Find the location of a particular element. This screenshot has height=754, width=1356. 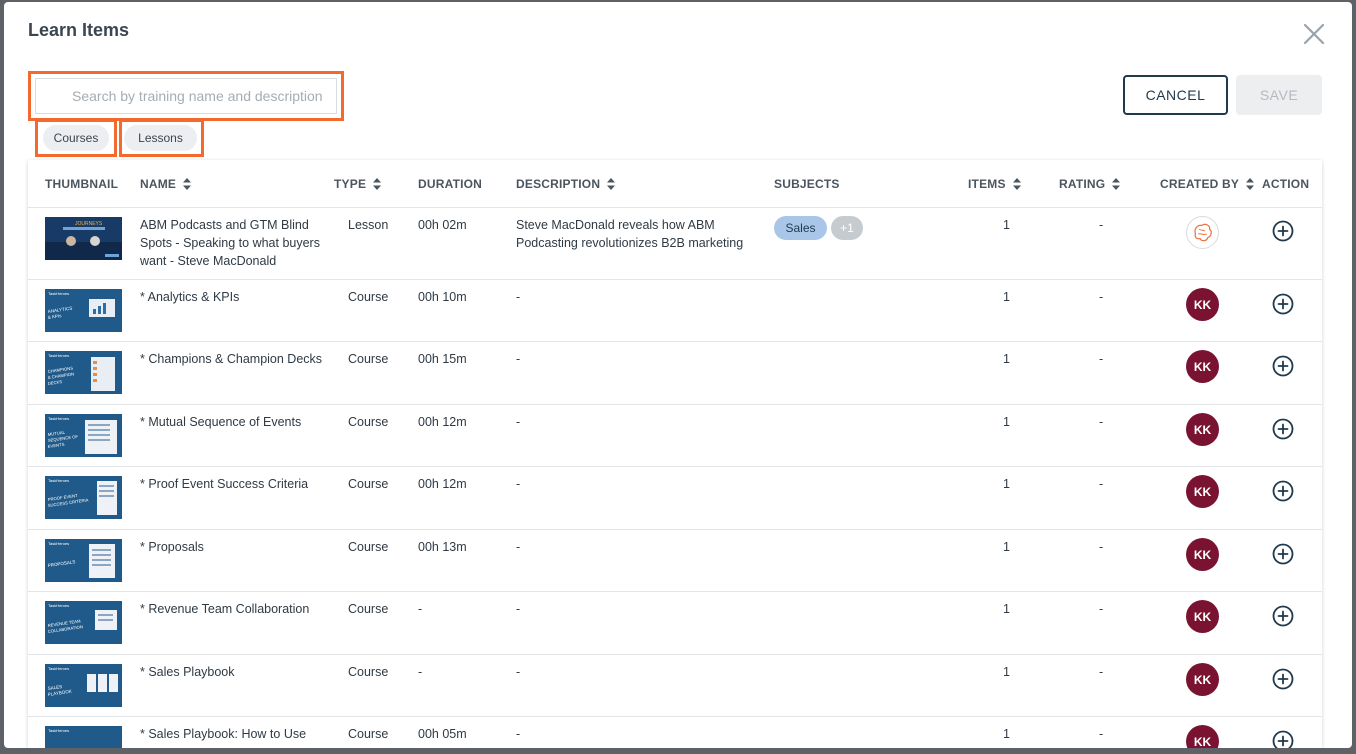

header-name-label: NAME is located at coordinates (158, 184).